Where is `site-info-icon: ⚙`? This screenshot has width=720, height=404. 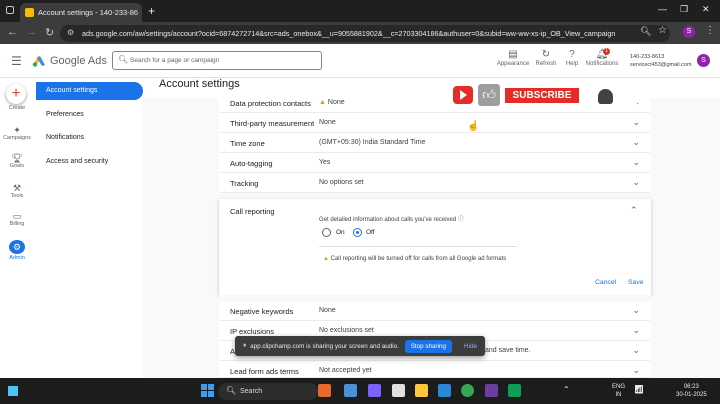 site-info-icon: ⚙ is located at coordinates (70, 32).